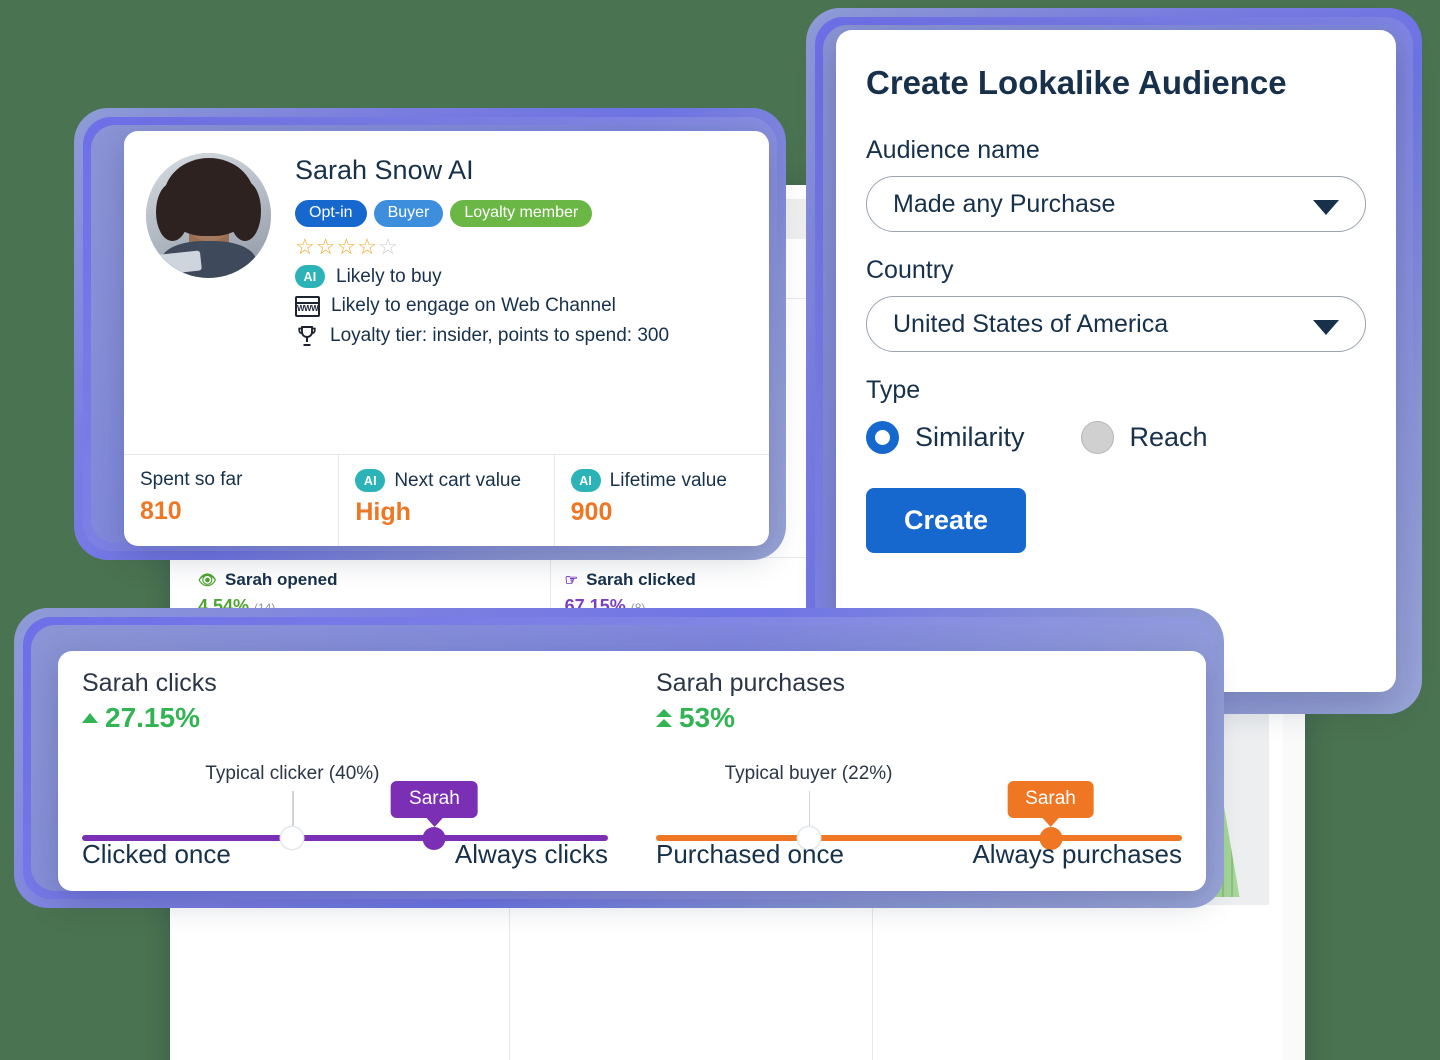 The width and height of the screenshot is (1440, 1060). Describe the element at coordinates (946, 520) in the screenshot. I see `create-button: Create` at that location.